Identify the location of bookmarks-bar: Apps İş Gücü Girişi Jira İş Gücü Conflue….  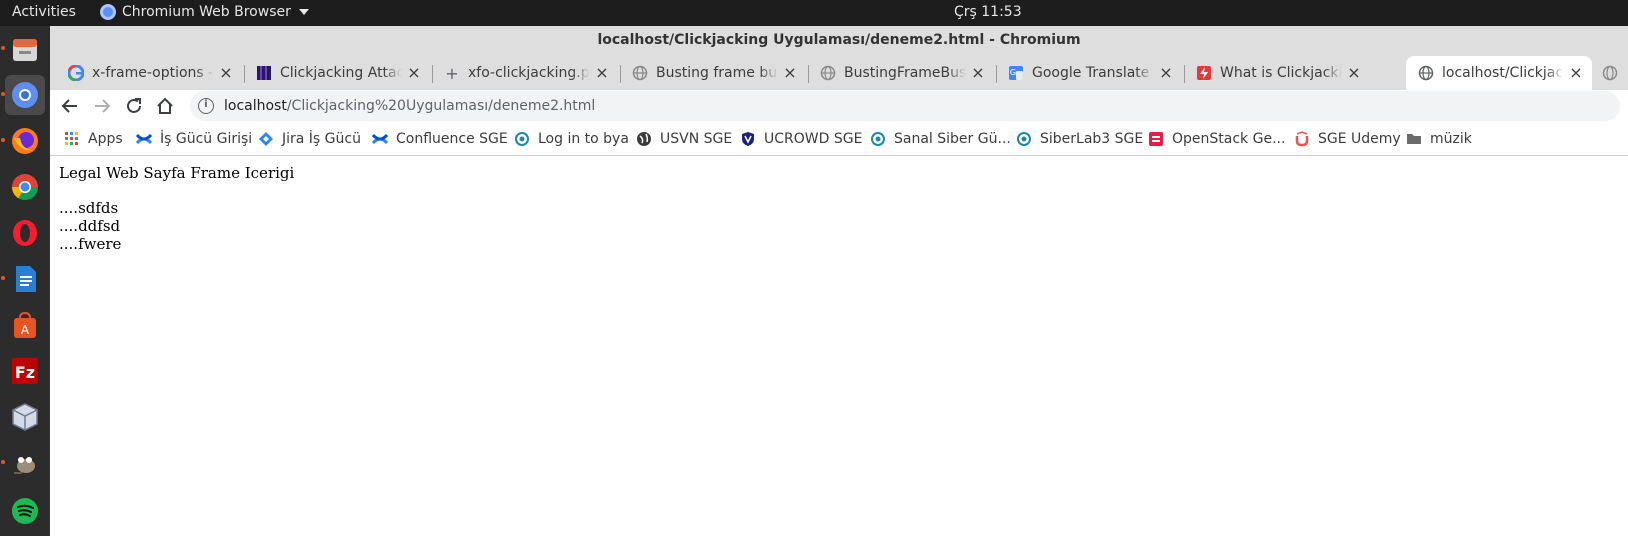
(839, 139).